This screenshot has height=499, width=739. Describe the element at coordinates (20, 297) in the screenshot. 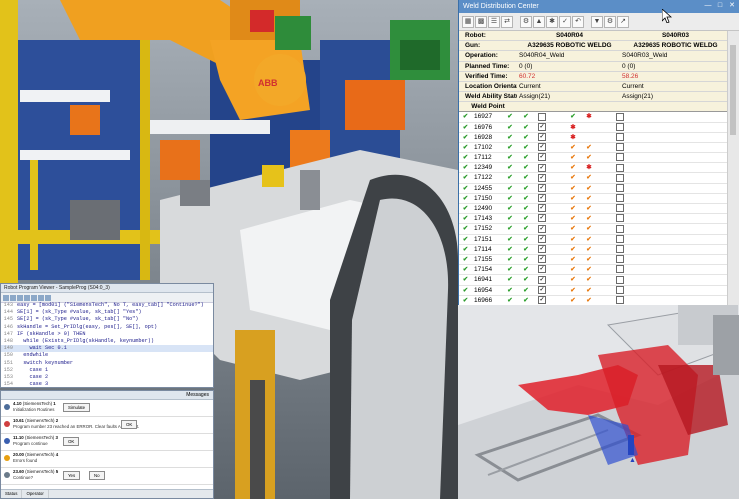

I see `stop-icon` at that location.